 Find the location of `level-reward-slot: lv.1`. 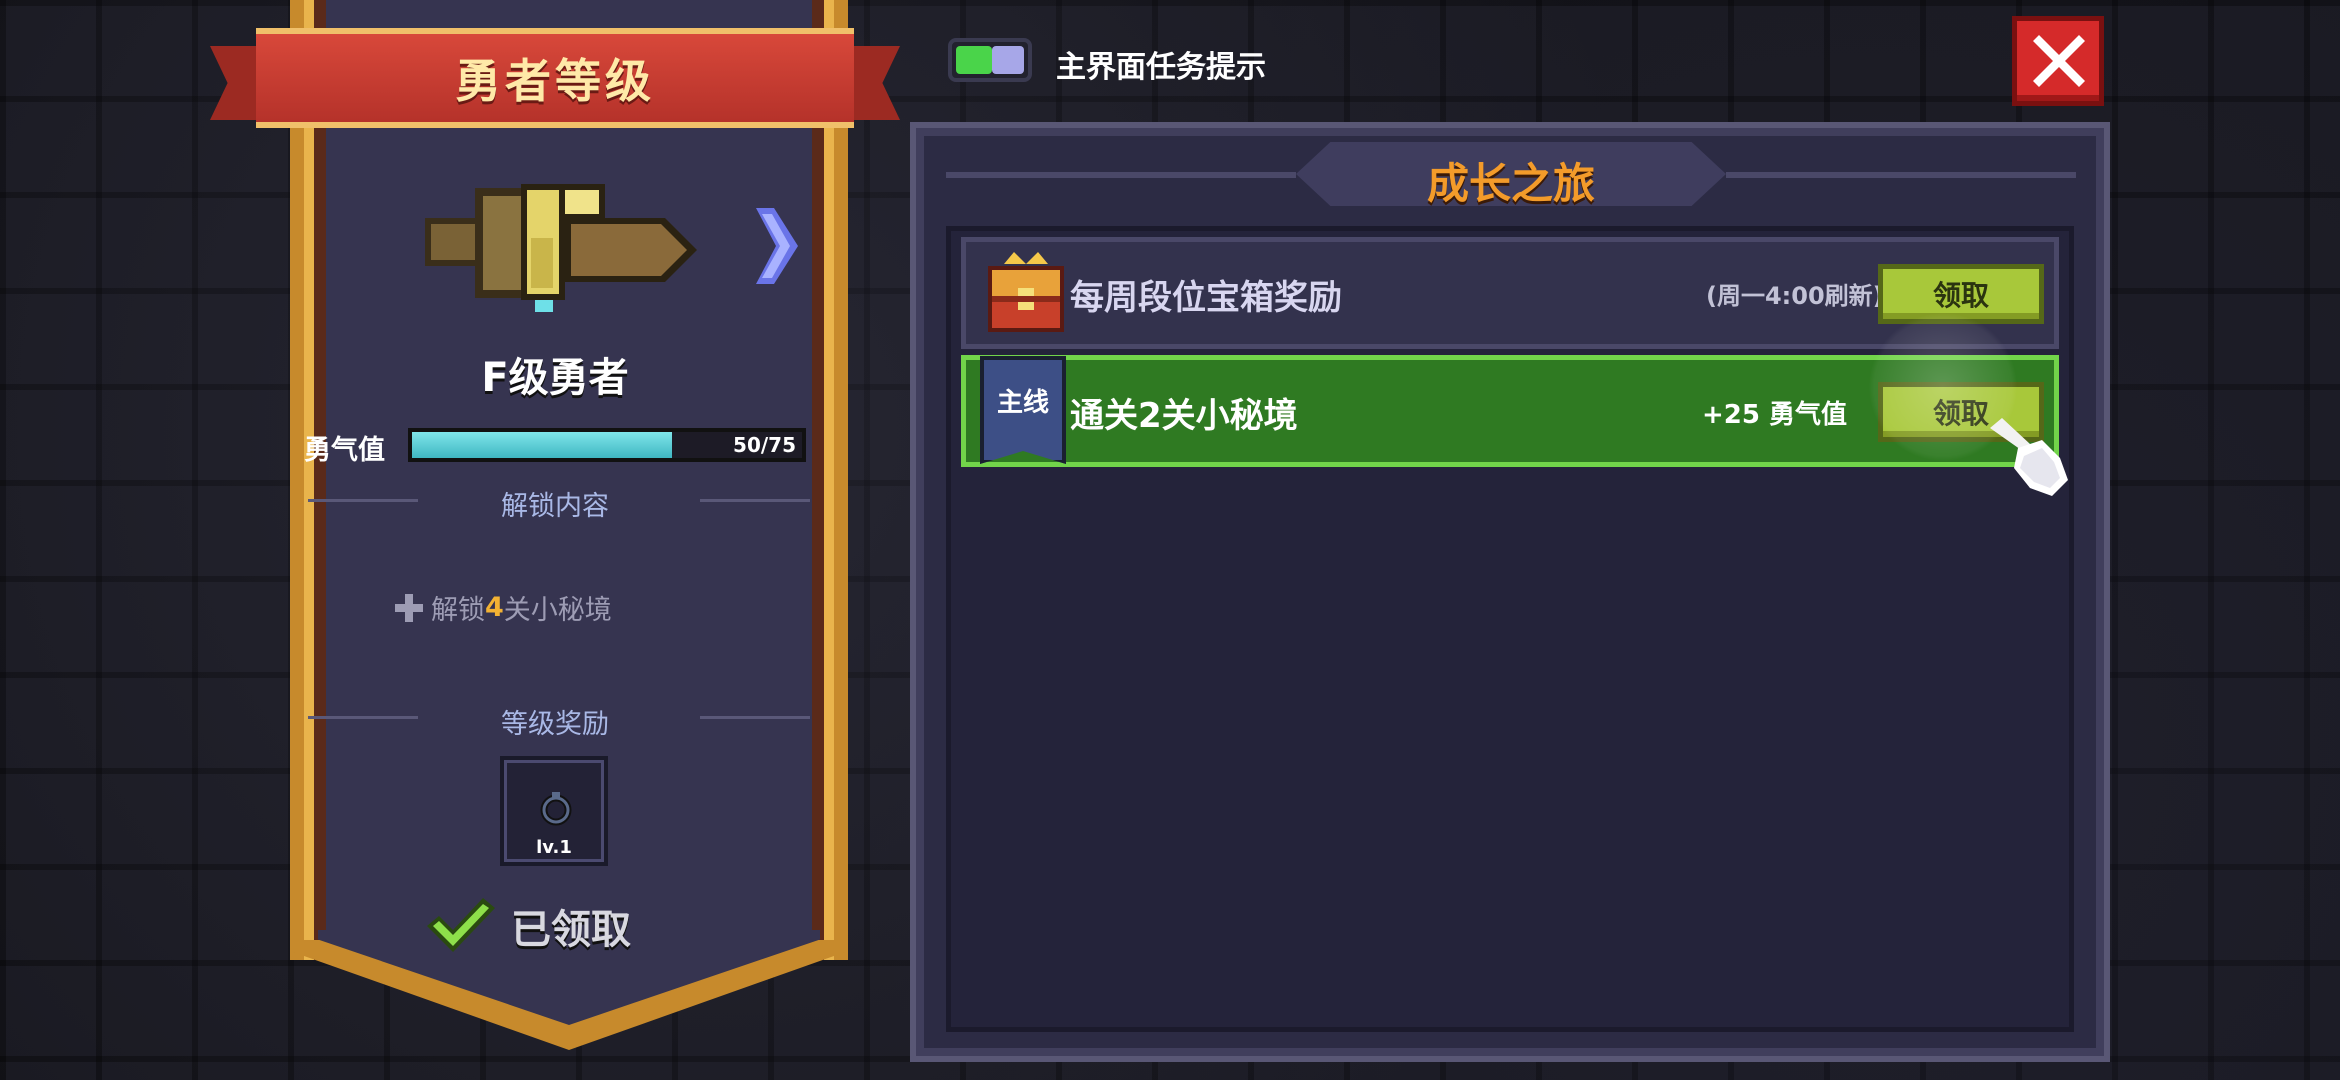

level-reward-slot: lv.1 is located at coordinates (554, 811).